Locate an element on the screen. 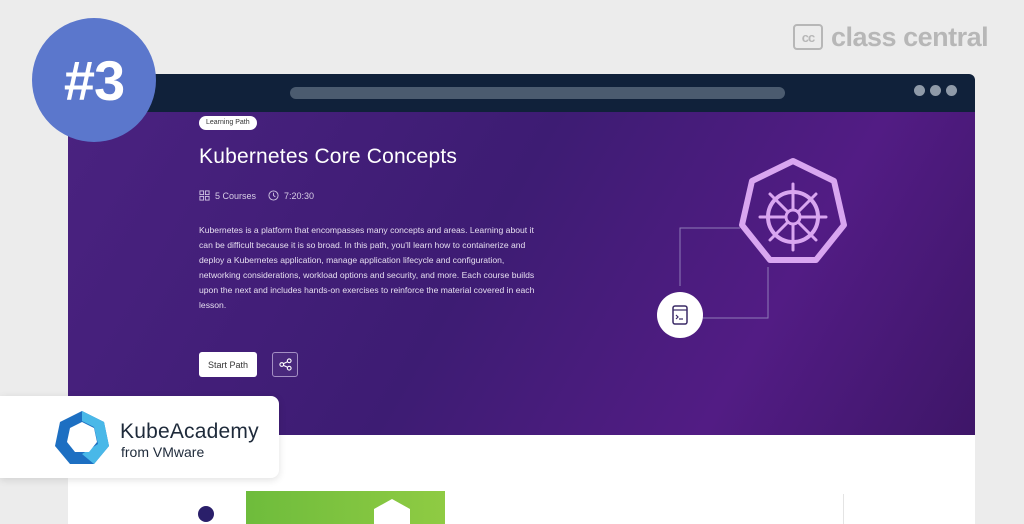 The height and width of the screenshot is (524, 1024). address-bar is located at coordinates (537, 93).